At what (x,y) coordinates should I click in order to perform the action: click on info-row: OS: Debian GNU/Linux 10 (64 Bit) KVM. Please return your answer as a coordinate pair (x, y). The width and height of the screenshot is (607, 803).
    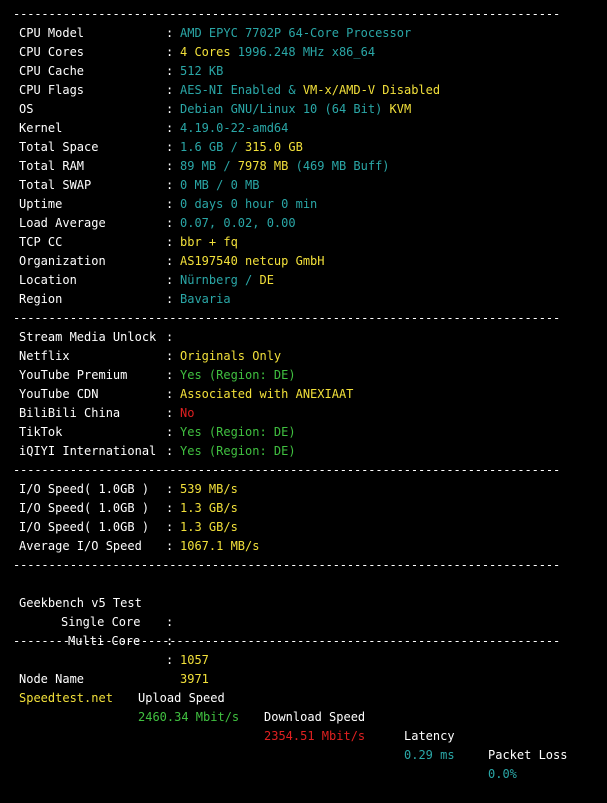
    Looking at the image, I should click on (303, 109).